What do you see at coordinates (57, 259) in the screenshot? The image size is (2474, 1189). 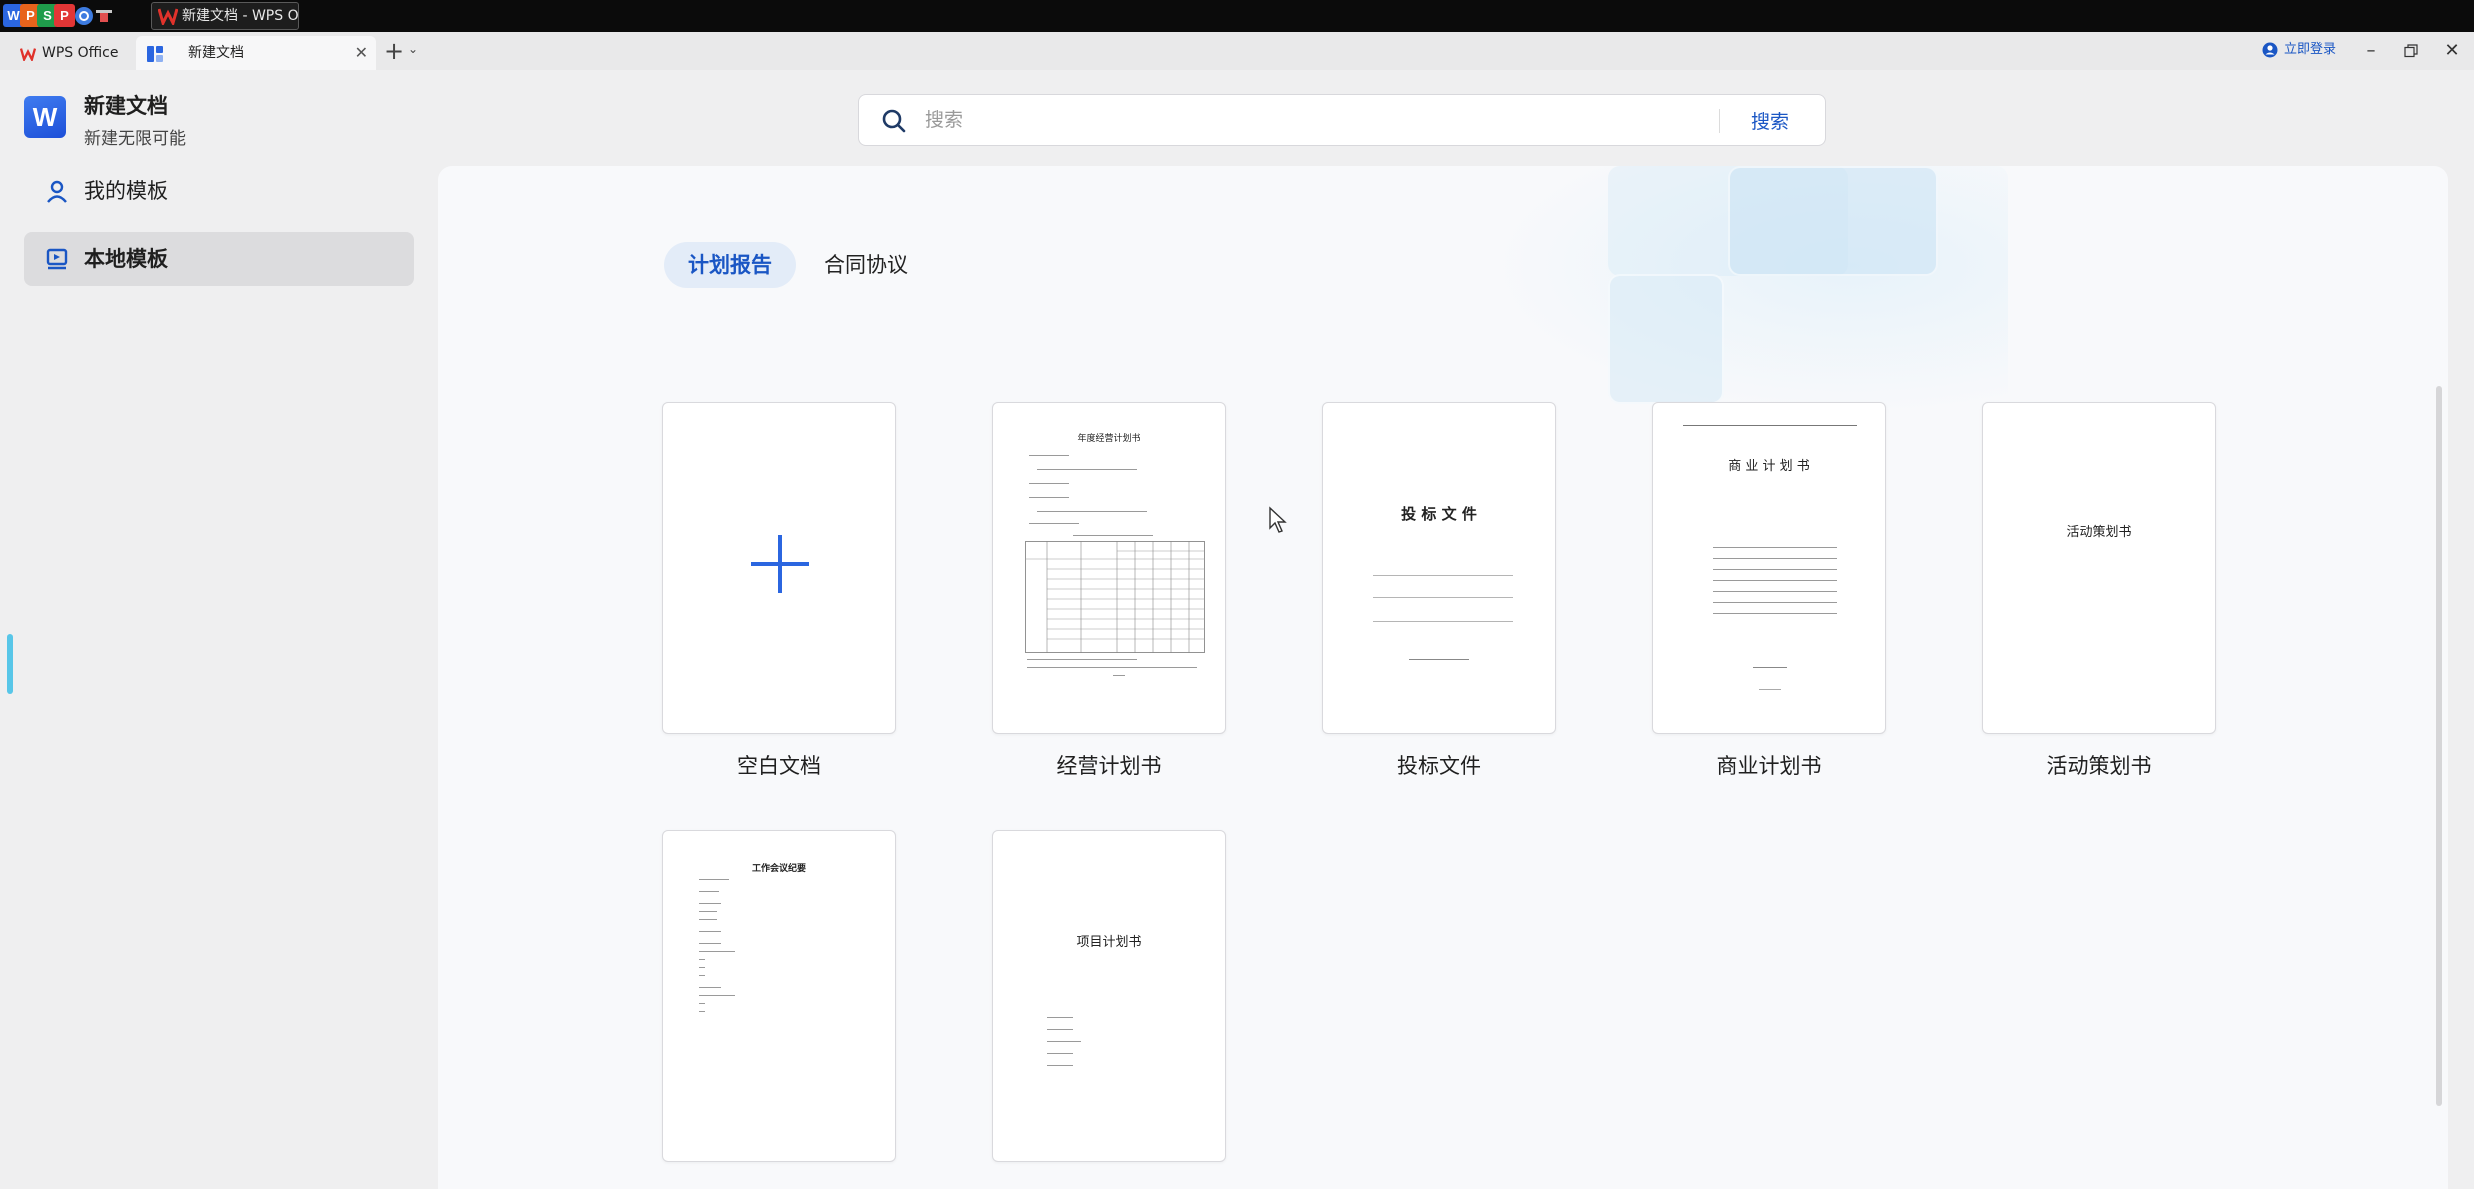 I see `template-icon` at bounding box center [57, 259].